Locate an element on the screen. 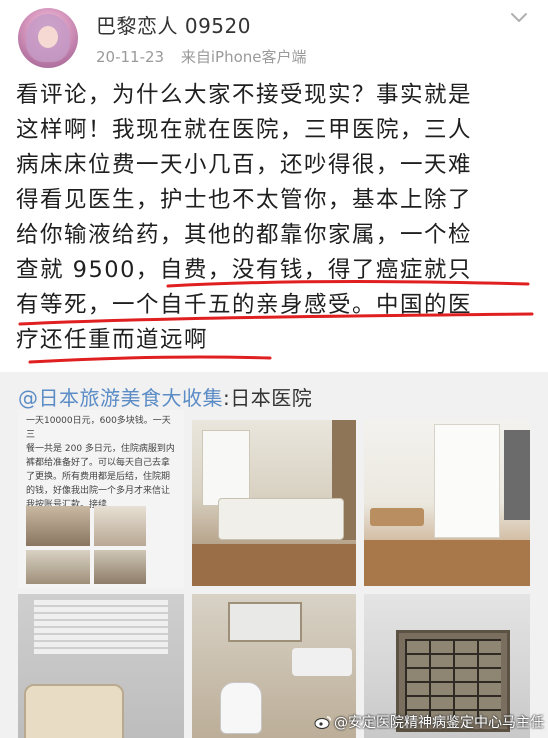 Image resolution: width=548 pixels, height=738 pixels. hospital-bed-shape is located at coordinates (281, 519).